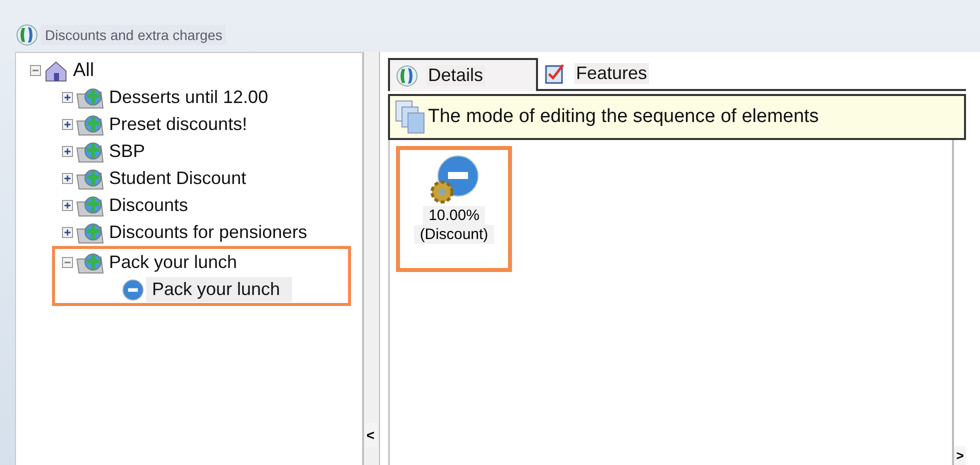 This screenshot has width=980, height=465. What do you see at coordinates (601, 73) in the screenshot?
I see `tab: Features` at bounding box center [601, 73].